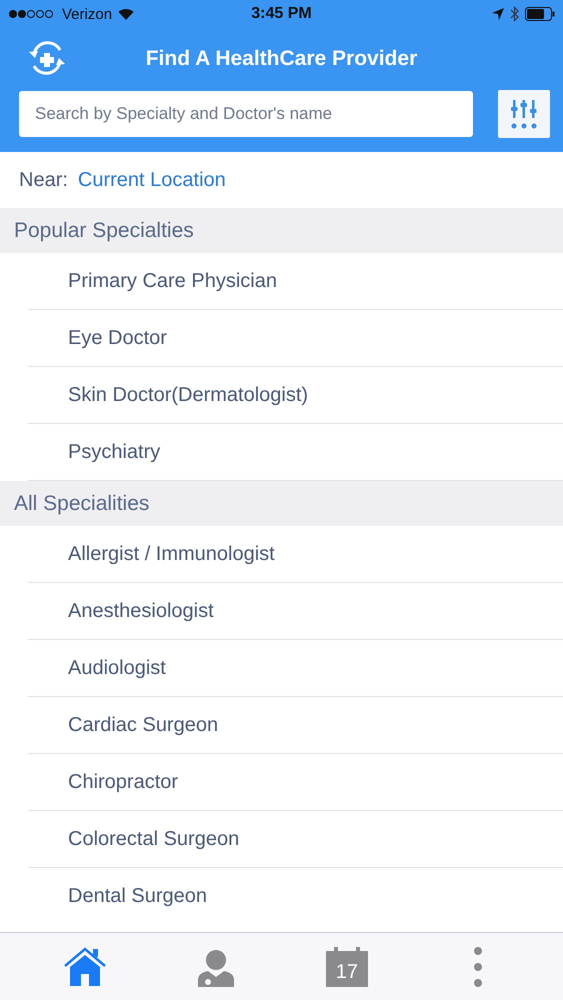 This screenshot has width=563, height=1000. I want to click on location-icon, so click(498, 14).